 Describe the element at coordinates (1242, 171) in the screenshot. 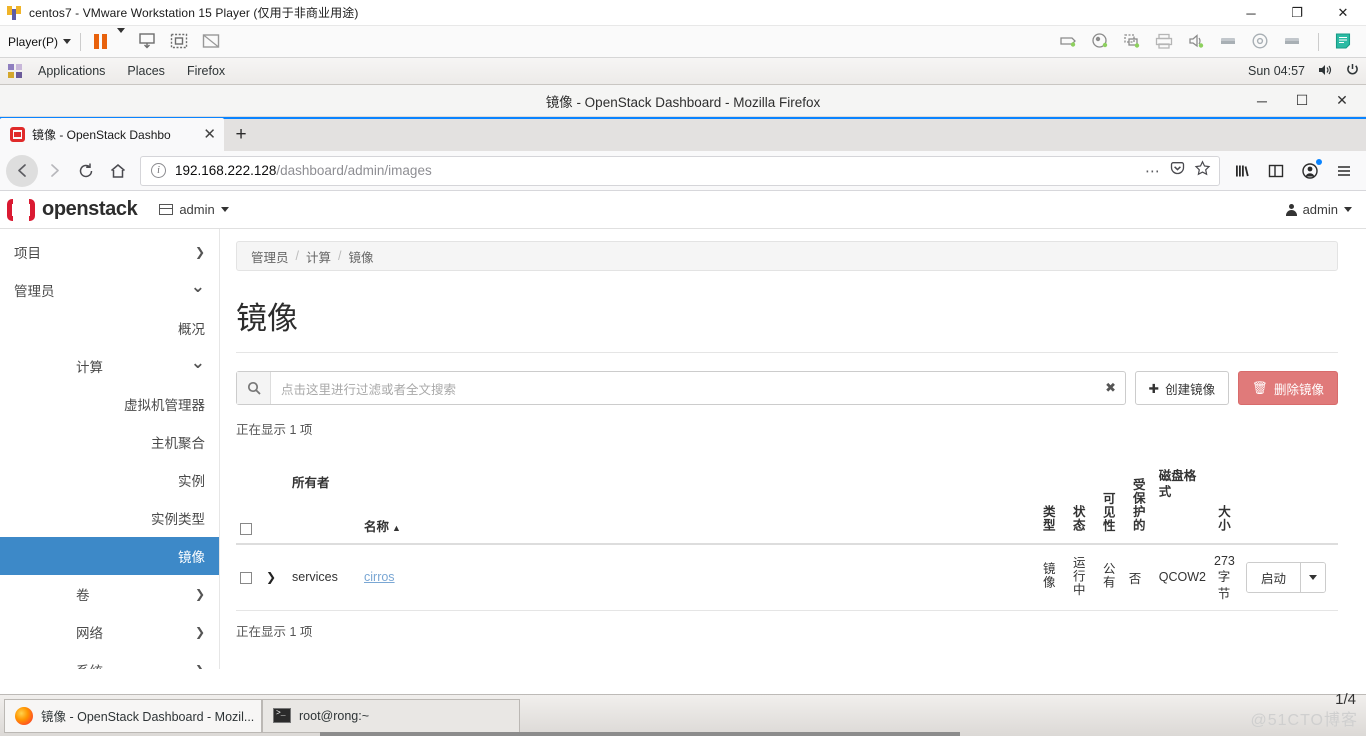

I see `library-icon` at that location.